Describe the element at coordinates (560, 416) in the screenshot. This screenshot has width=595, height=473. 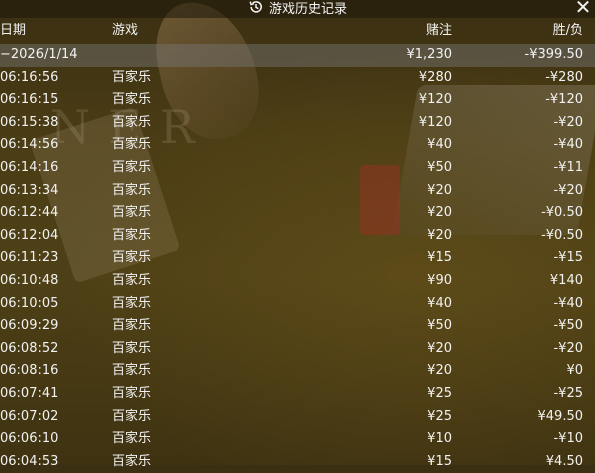
I see `row-win-loss: ¥49.50` at that location.